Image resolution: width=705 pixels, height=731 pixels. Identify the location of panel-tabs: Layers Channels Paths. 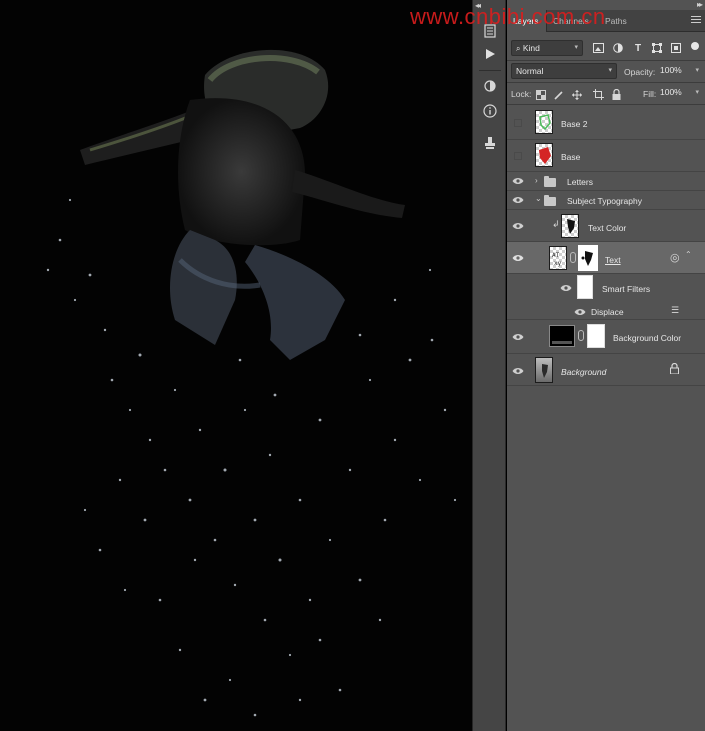
(606, 21).